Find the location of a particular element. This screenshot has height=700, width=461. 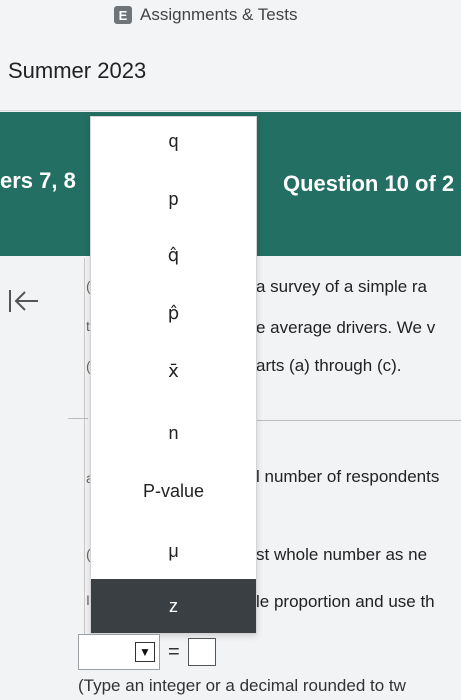

answer-input is located at coordinates (201, 652).